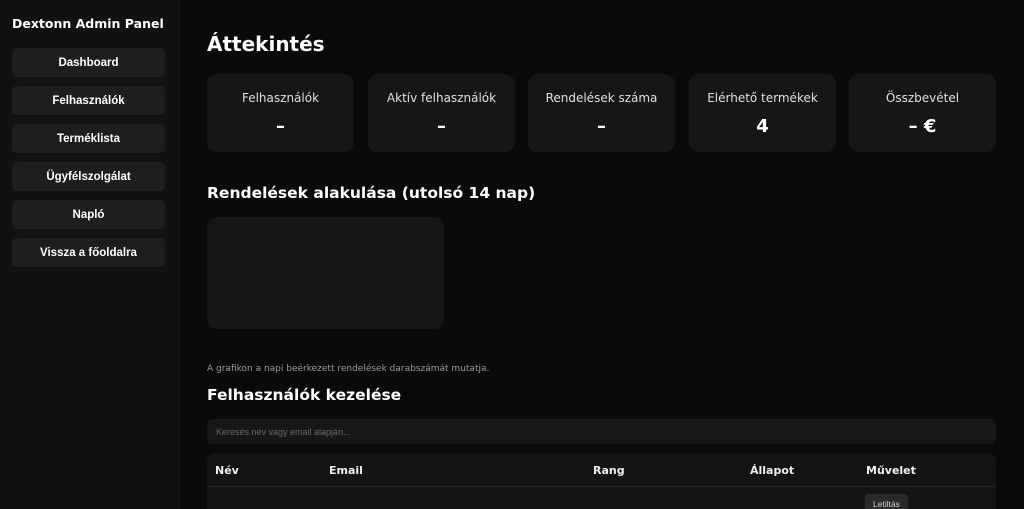 This screenshot has width=1024, height=509. I want to click on page-title: Áttekintés, so click(266, 44).